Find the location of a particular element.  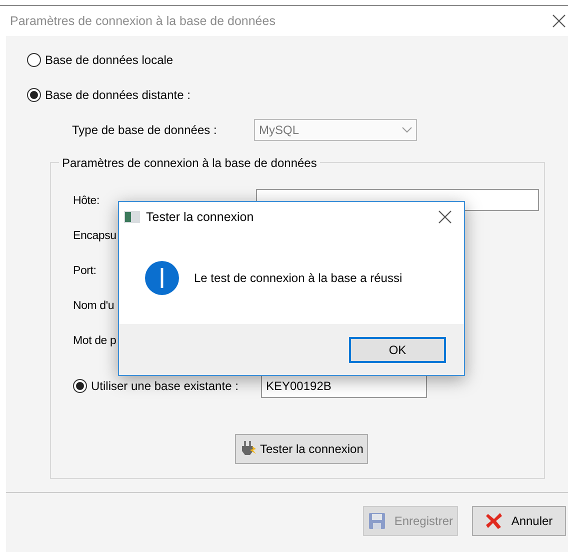

dialog-message: Le test de connexion à la base a réussi is located at coordinates (298, 278).